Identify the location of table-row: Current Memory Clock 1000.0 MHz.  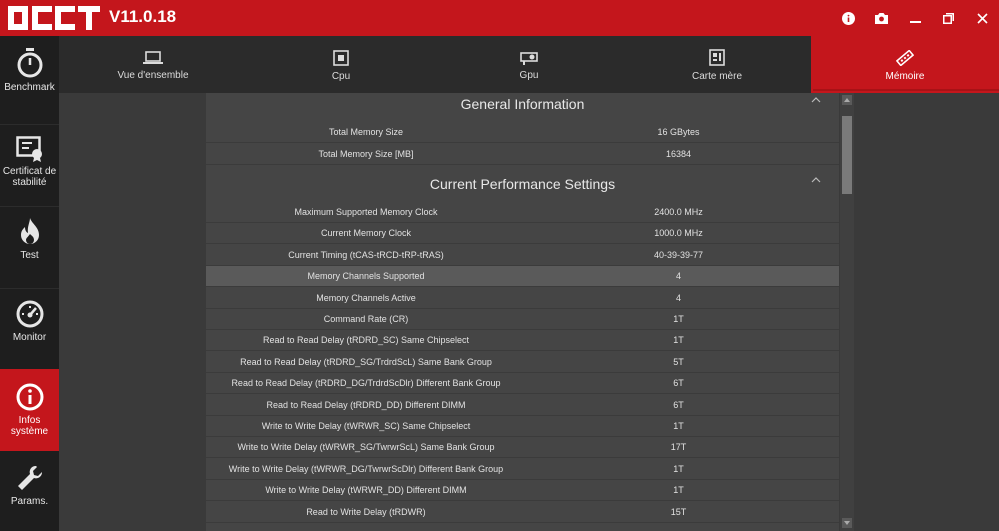
(522, 234).